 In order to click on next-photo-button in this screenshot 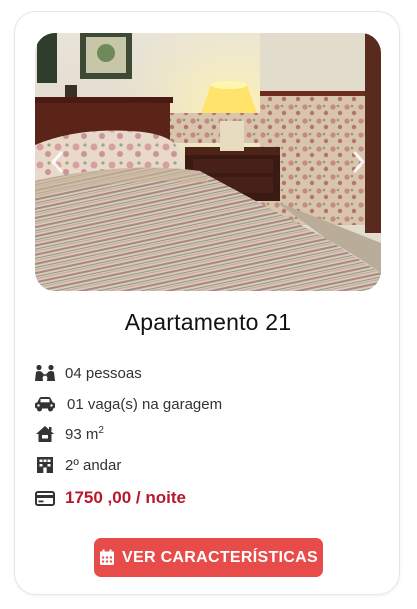, I will do `click(359, 162)`.